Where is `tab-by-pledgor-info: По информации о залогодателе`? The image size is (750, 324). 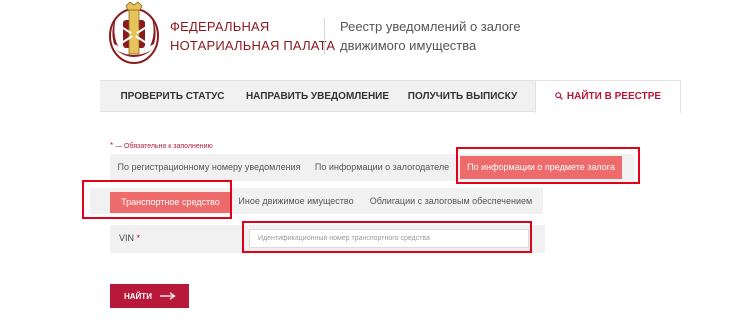 tab-by-pledgor-info: По информации о залогодателе is located at coordinates (382, 167).